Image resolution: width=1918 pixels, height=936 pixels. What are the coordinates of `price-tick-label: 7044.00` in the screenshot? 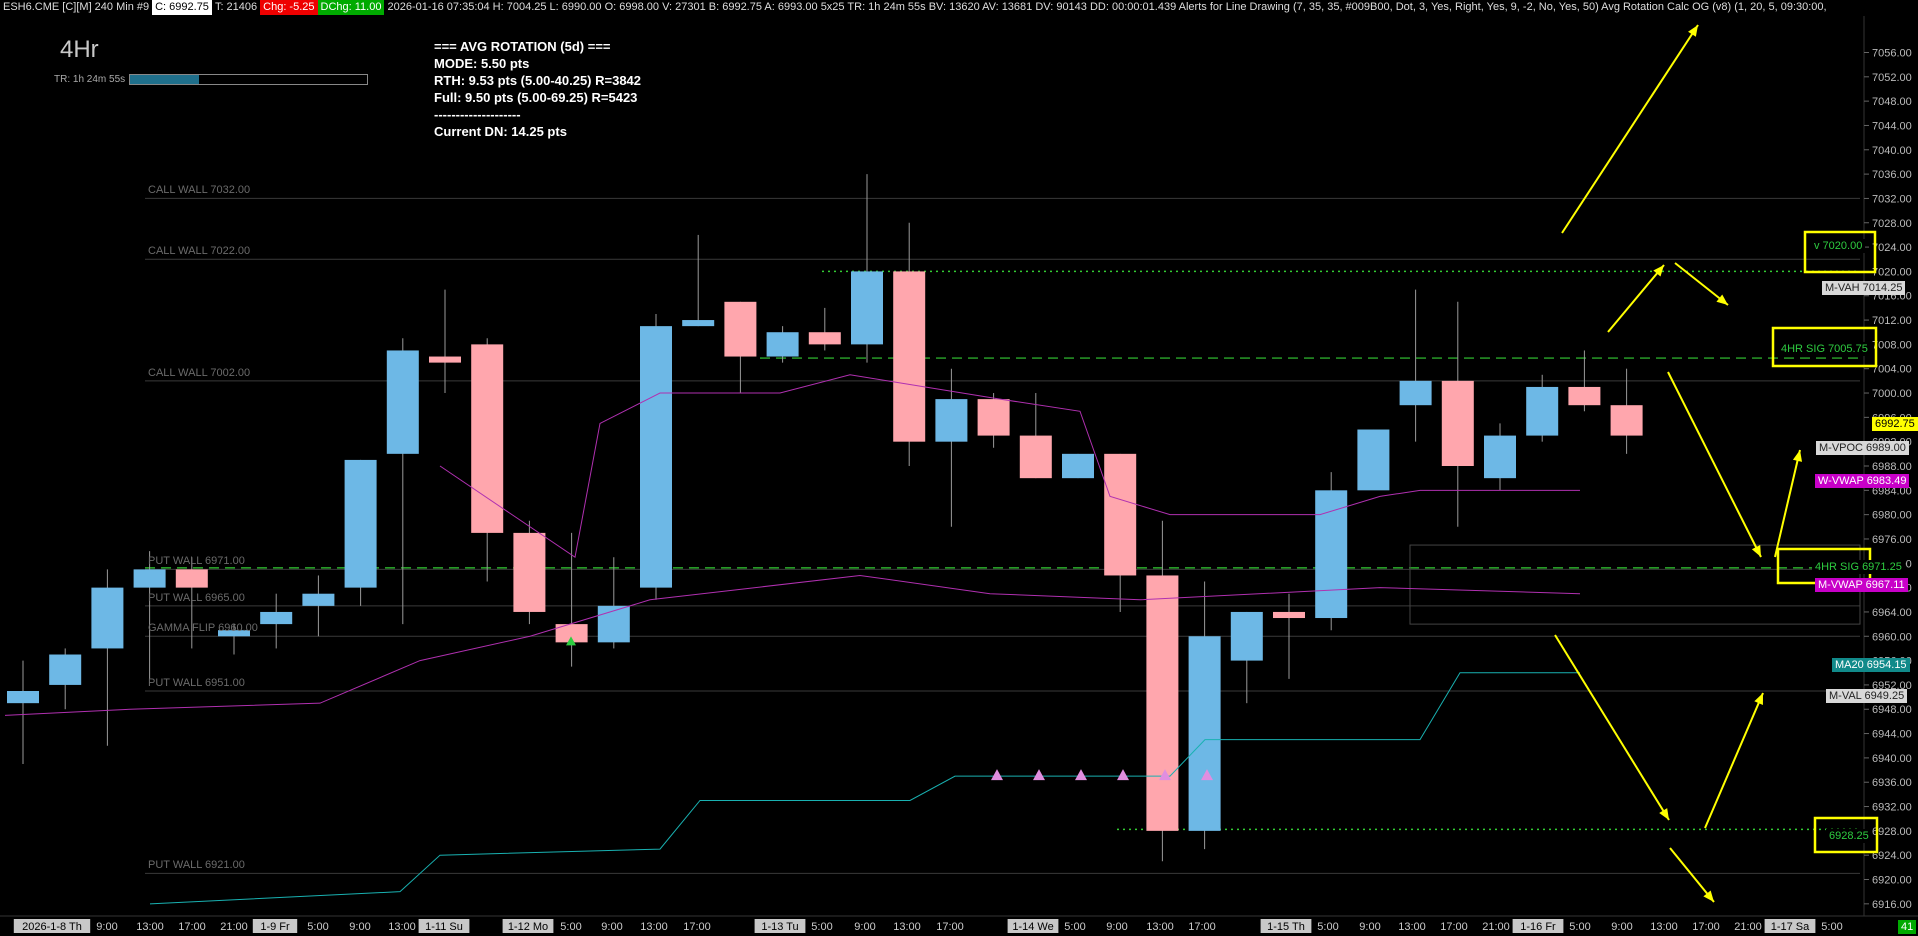 It's located at (1892, 126).